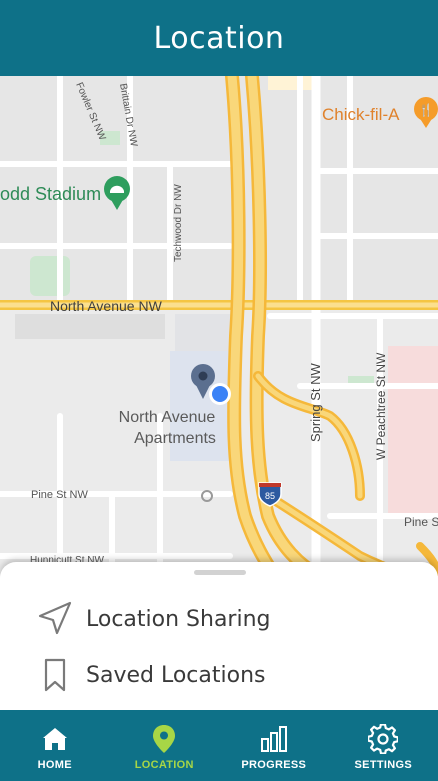  I want to click on restaurant-label: Chick-fil-A, so click(361, 114).